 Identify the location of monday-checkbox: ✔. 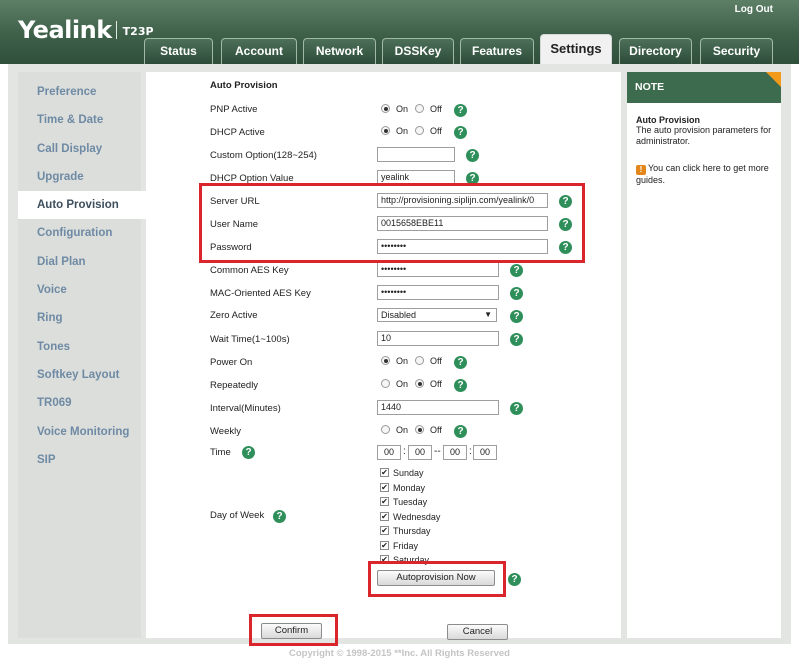
(384, 487).